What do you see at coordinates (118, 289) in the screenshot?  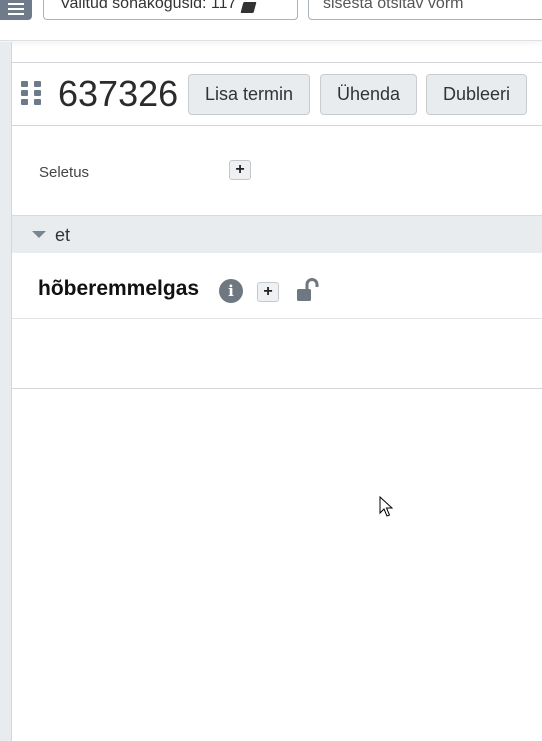 I see `term-word: hõberemmelgas` at bounding box center [118, 289].